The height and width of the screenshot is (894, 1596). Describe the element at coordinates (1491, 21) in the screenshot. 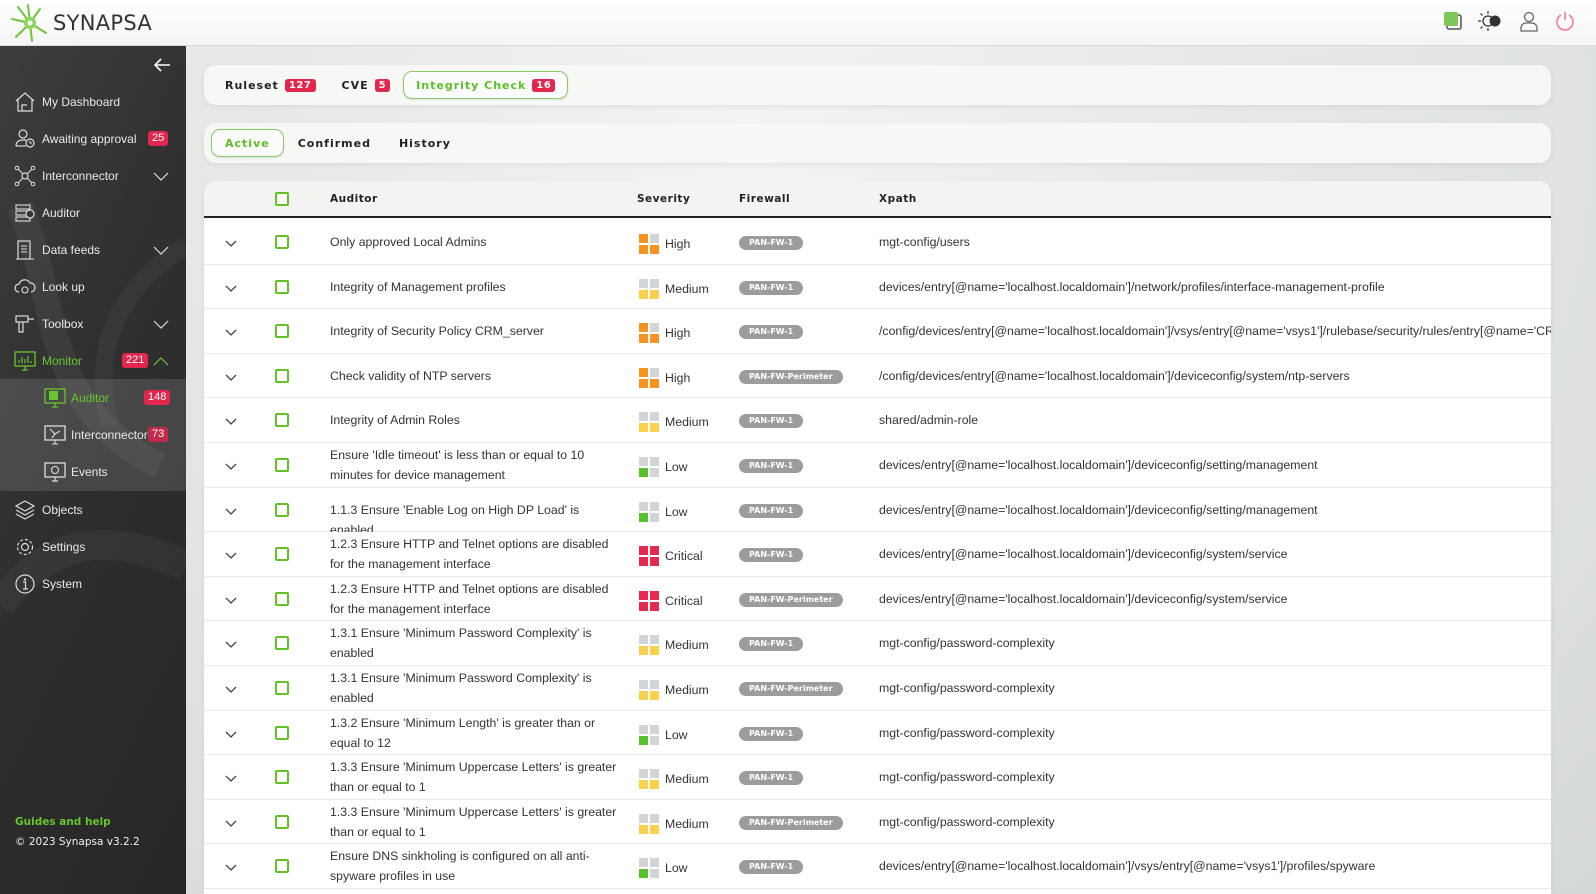

I see `theme-toggle-icon` at that location.